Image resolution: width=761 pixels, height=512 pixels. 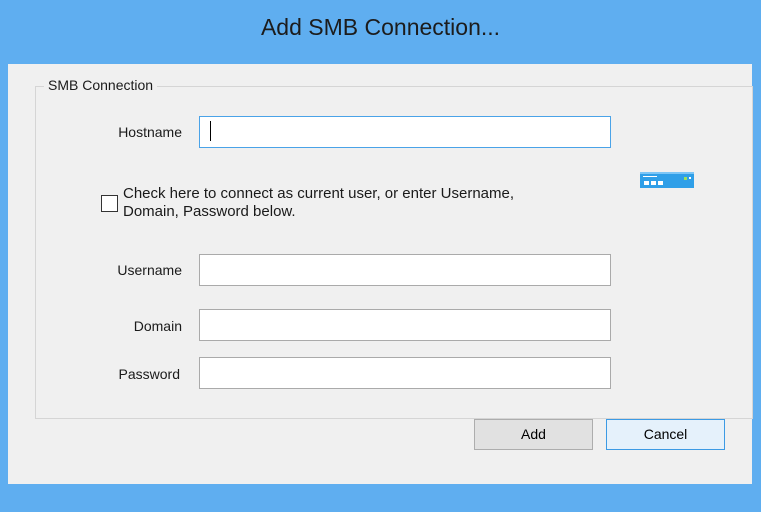 What do you see at coordinates (405, 132) in the screenshot?
I see `hostname-input` at bounding box center [405, 132].